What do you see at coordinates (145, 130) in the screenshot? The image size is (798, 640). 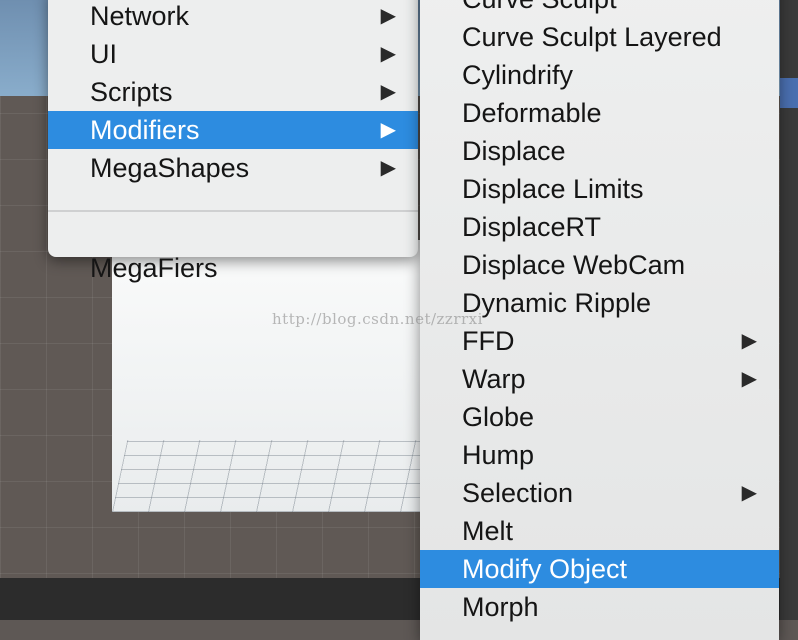 I see `menu-item-label: Modifiers` at bounding box center [145, 130].